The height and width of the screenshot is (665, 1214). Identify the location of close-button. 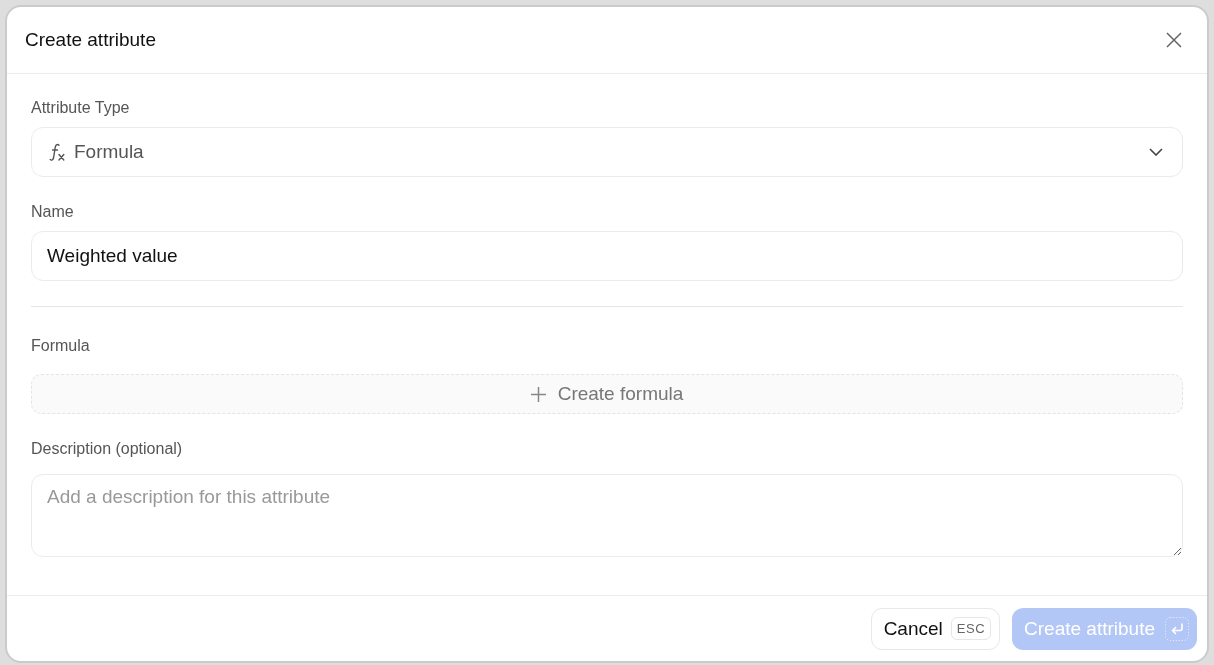
(1174, 40).